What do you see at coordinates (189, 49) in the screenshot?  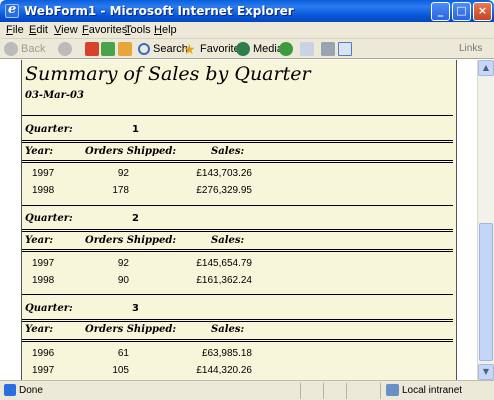 I see `star-icon: ★` at bounding box center [189, 49].